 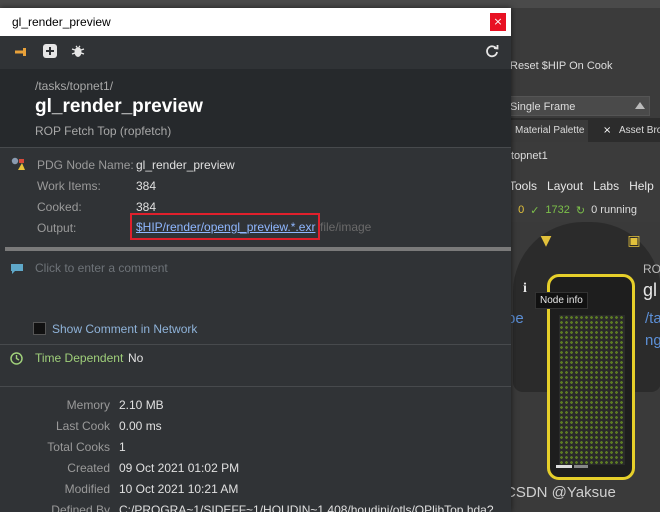 I want to click on pane-tabs: Material Palette × Asset Browser, so click(x=582, y=130).